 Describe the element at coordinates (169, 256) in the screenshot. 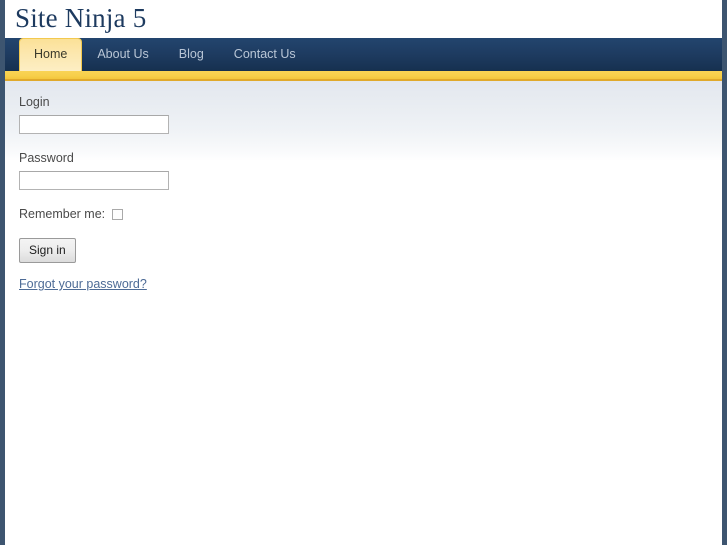

I see `submit-row: Sign in` at that location.